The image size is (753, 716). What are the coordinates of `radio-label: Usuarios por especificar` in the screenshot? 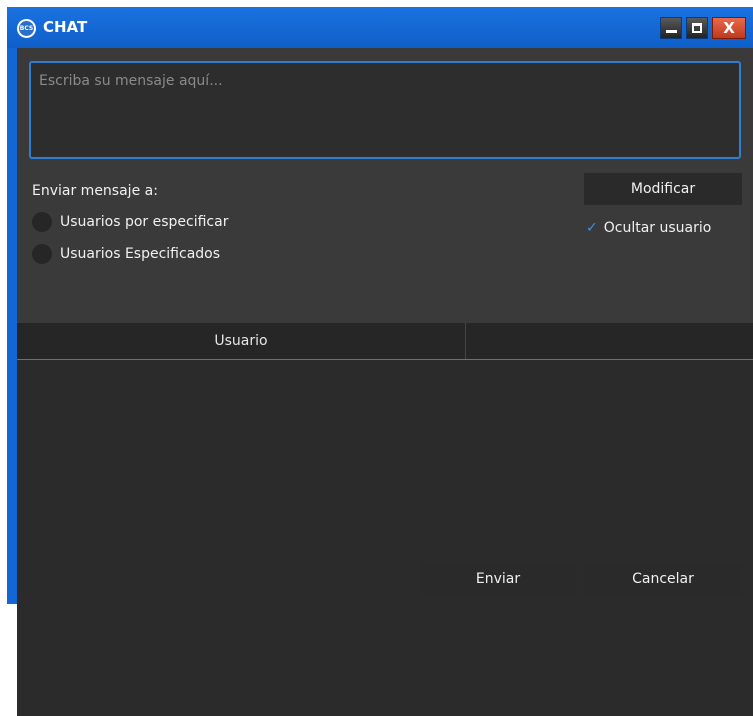 It's located at (144, 222).